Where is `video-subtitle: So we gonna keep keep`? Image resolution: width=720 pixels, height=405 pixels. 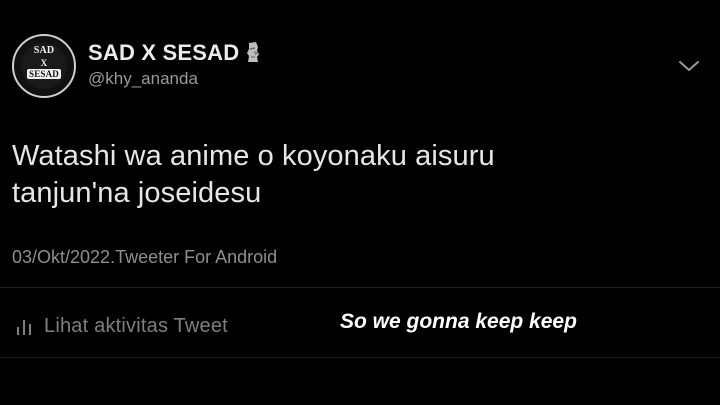
video-subtitle: So we gonna keep keep is located at coordinates (458, 321).